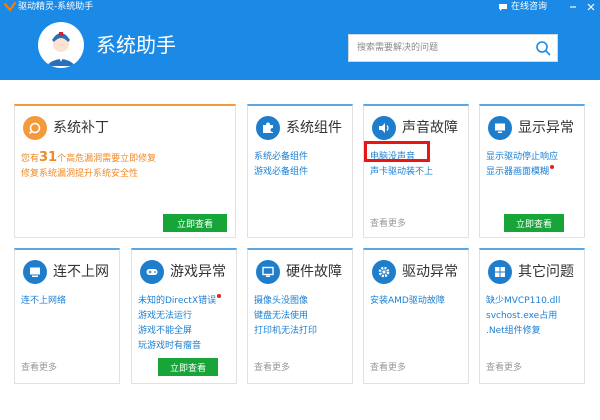 The image size is (600, 420). I want to click on card-display-abnormal: 显示异常 显示驱动停止响应 显示器画面模糊 立即查看, so click(532, 171).